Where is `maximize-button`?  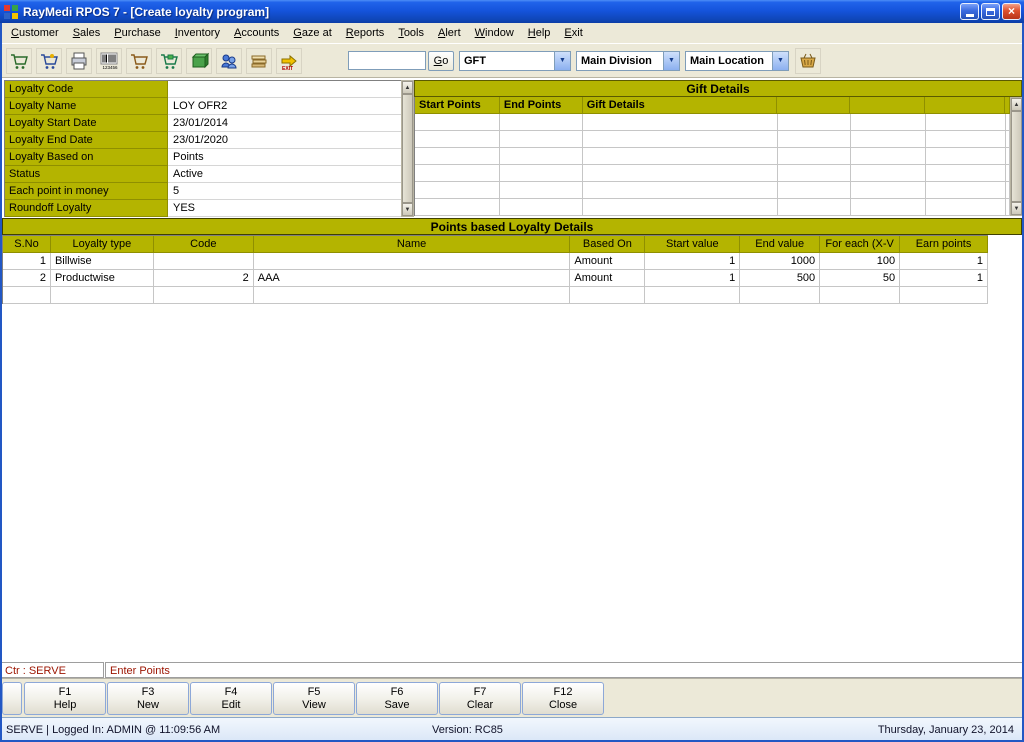
maximize-button is located at coordinates (990, 11).